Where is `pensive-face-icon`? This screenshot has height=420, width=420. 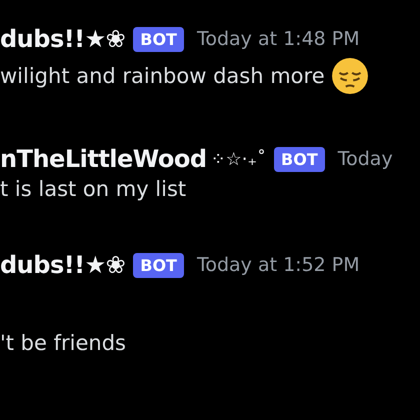 pensive-face-icon is located at coordinates (349, 76).